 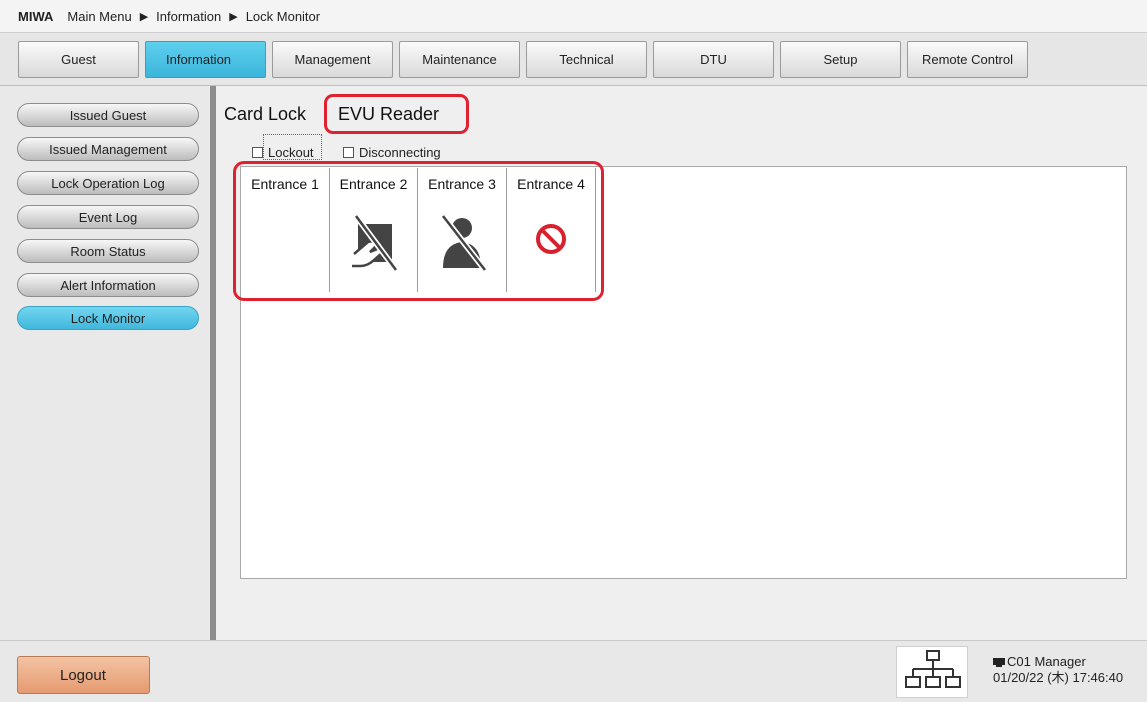 I want to click on brand-logo: MIWA, so click(x=36, y=16).